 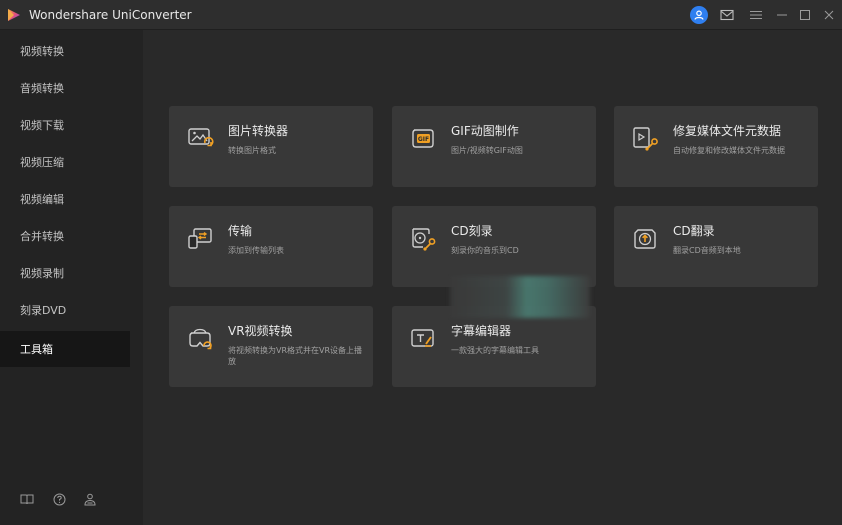 I want to click on account-avatar-button, so click(x=699, y=15).